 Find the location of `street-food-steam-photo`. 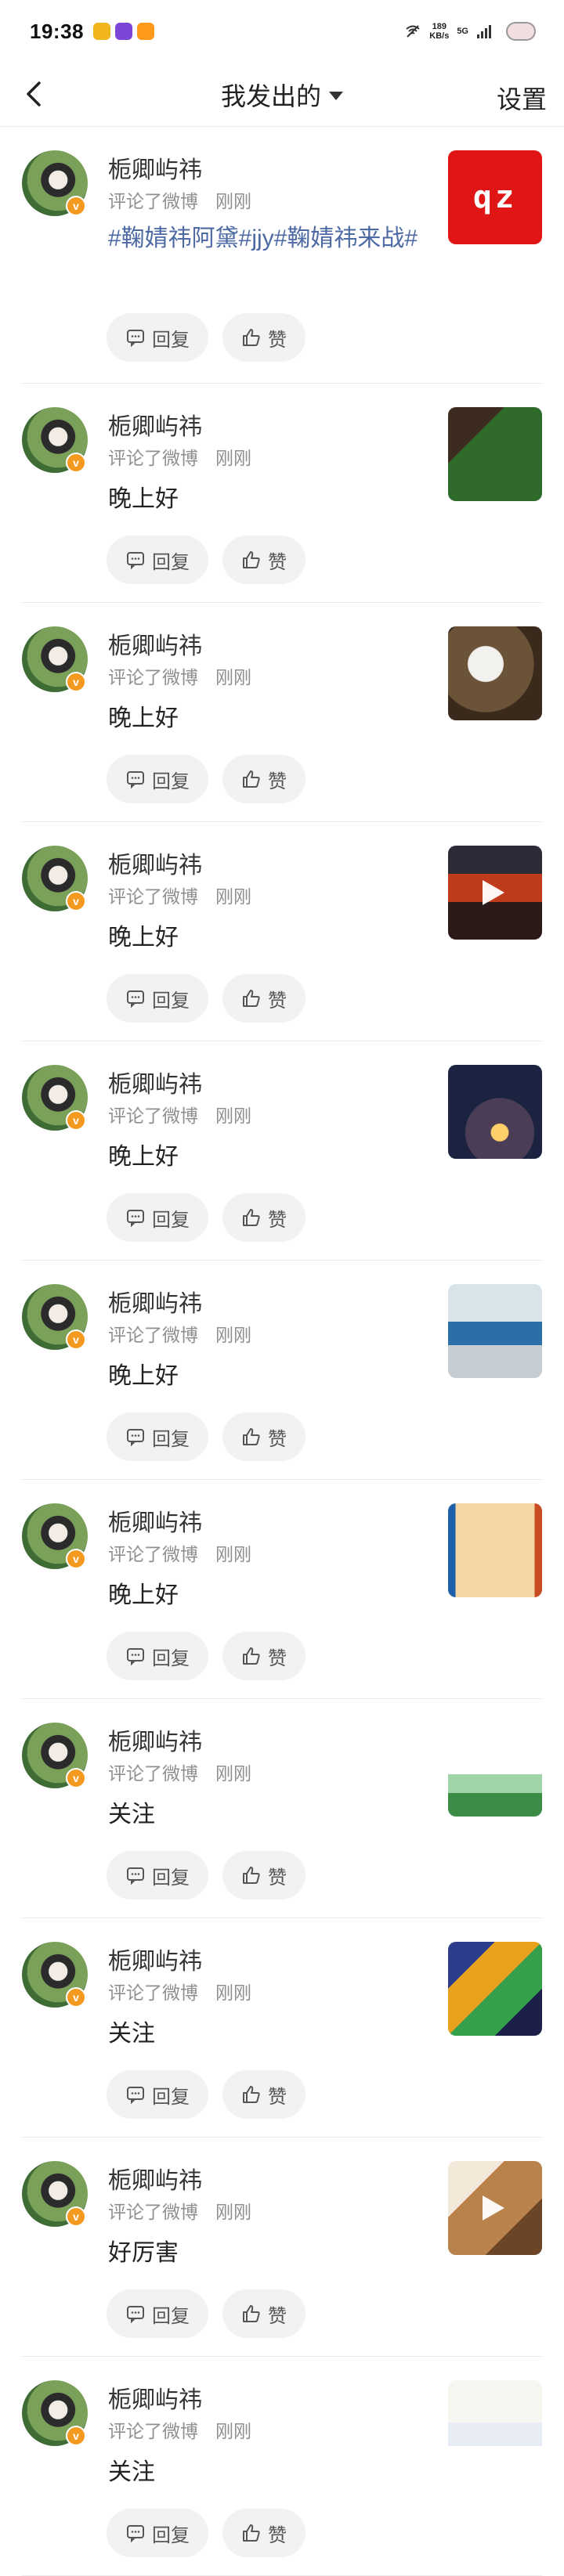

street-food-steam-photo is located at coordinates (495, 673).